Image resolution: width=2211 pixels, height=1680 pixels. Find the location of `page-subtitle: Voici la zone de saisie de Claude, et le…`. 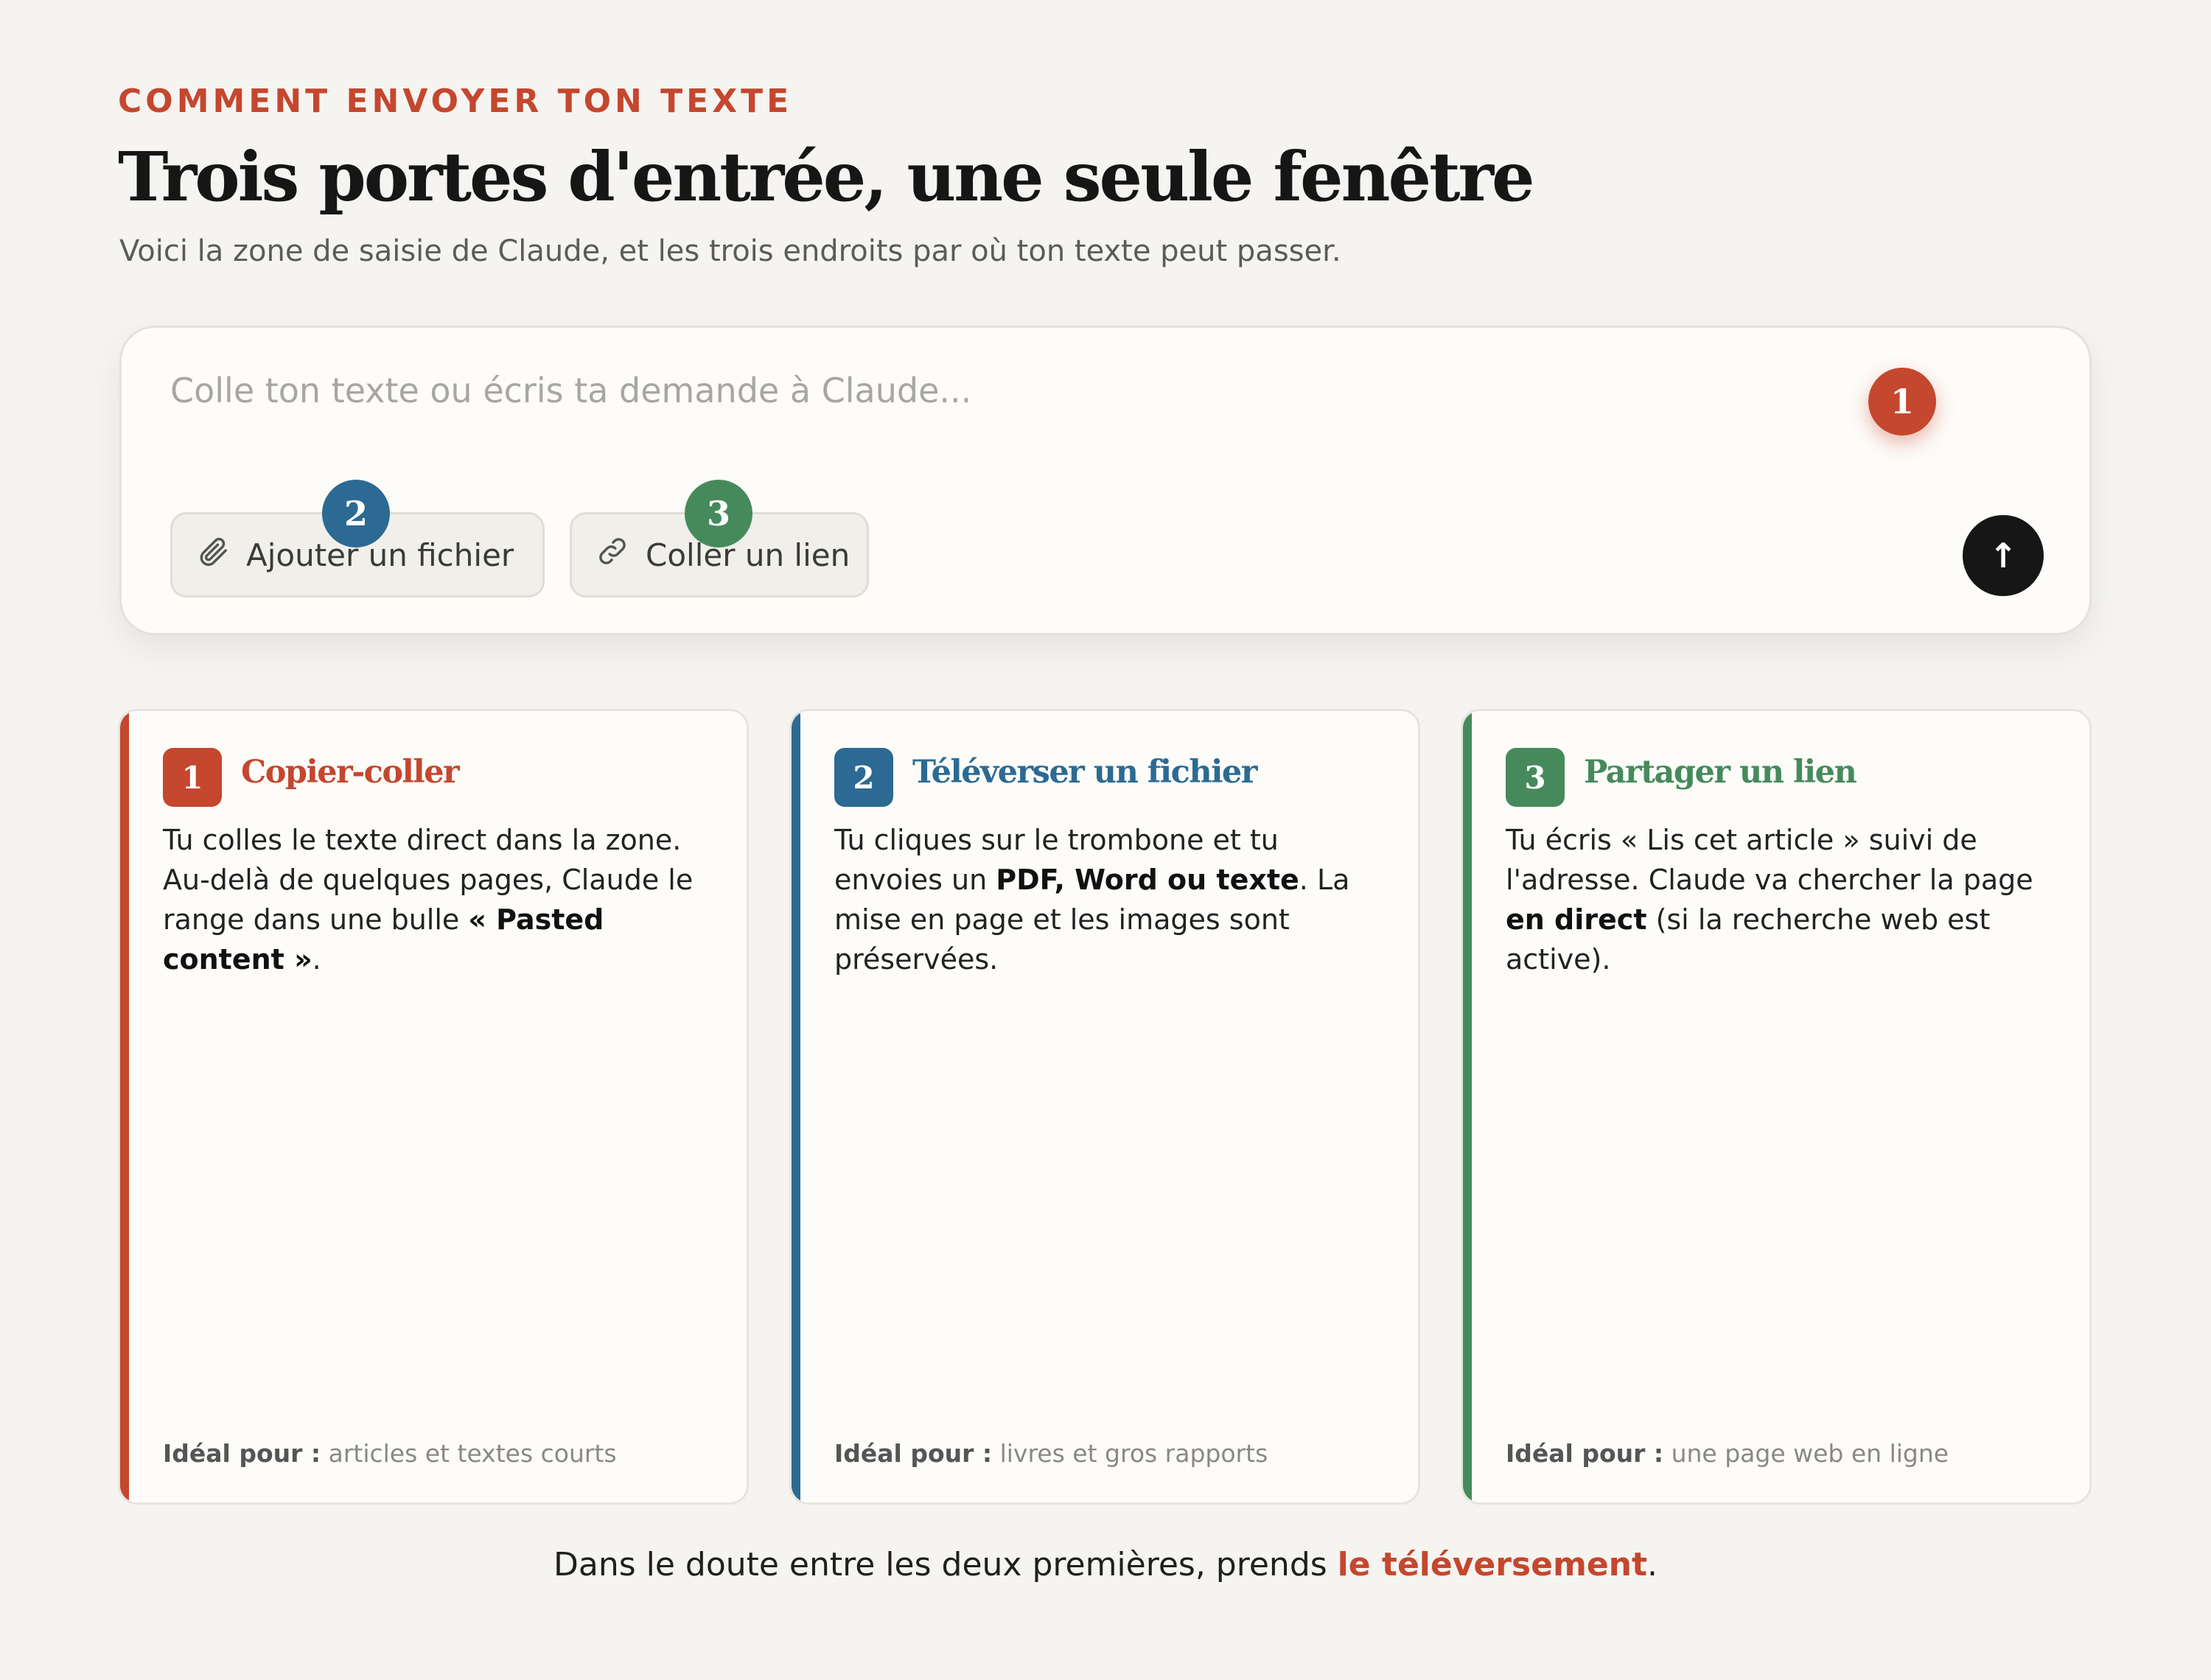

page-subtitle: Voici la zone de saisie de Claude, et le… is located at coordinates (730, 251).